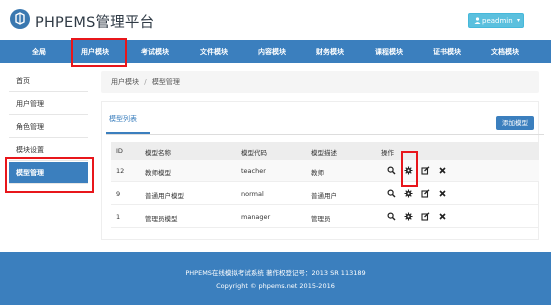 This screenshot has width=551, height=305. Describe the element at coordinates (20, 19) in the screenshot. I see `logo-icon` at that location.